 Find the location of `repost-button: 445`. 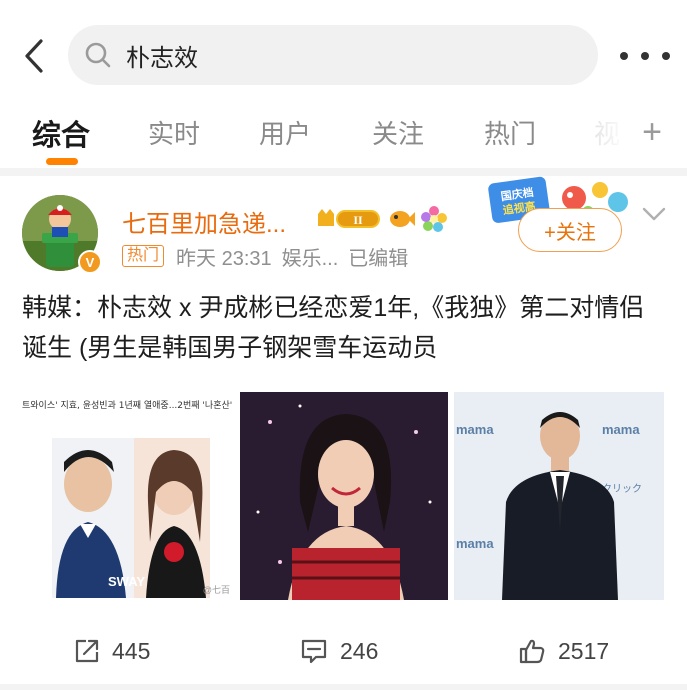

repost-button: 445 is located at coordinates (112, 651).